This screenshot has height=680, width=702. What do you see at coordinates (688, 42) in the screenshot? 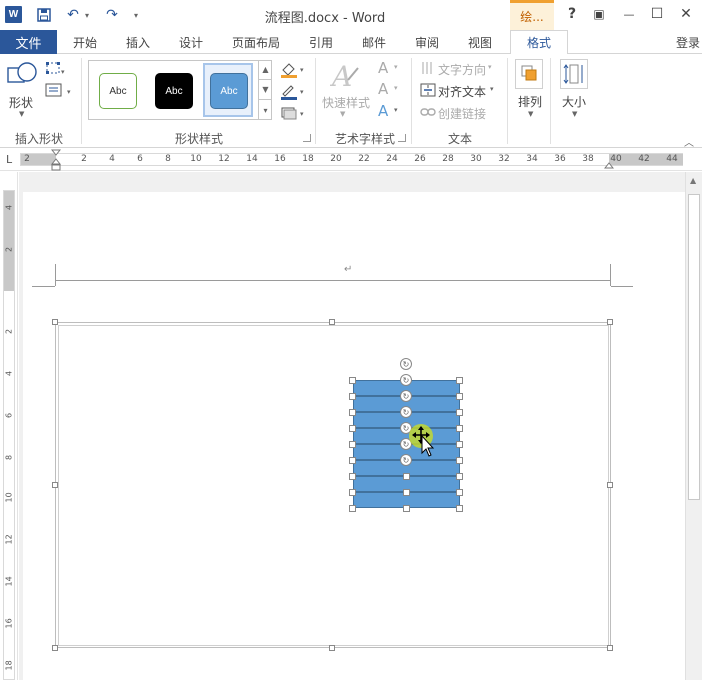
I see `sign-in-link: 登录` at bounding box center [688, 42].